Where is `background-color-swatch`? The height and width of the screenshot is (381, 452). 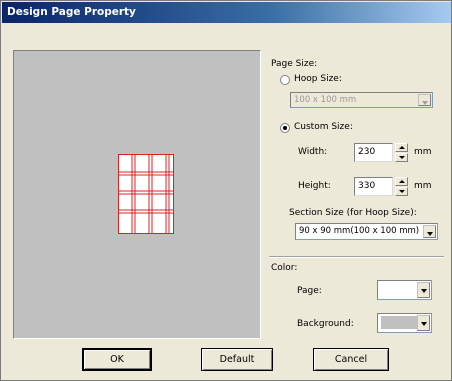
background-color-swatch is located at coordinates (399, 322).